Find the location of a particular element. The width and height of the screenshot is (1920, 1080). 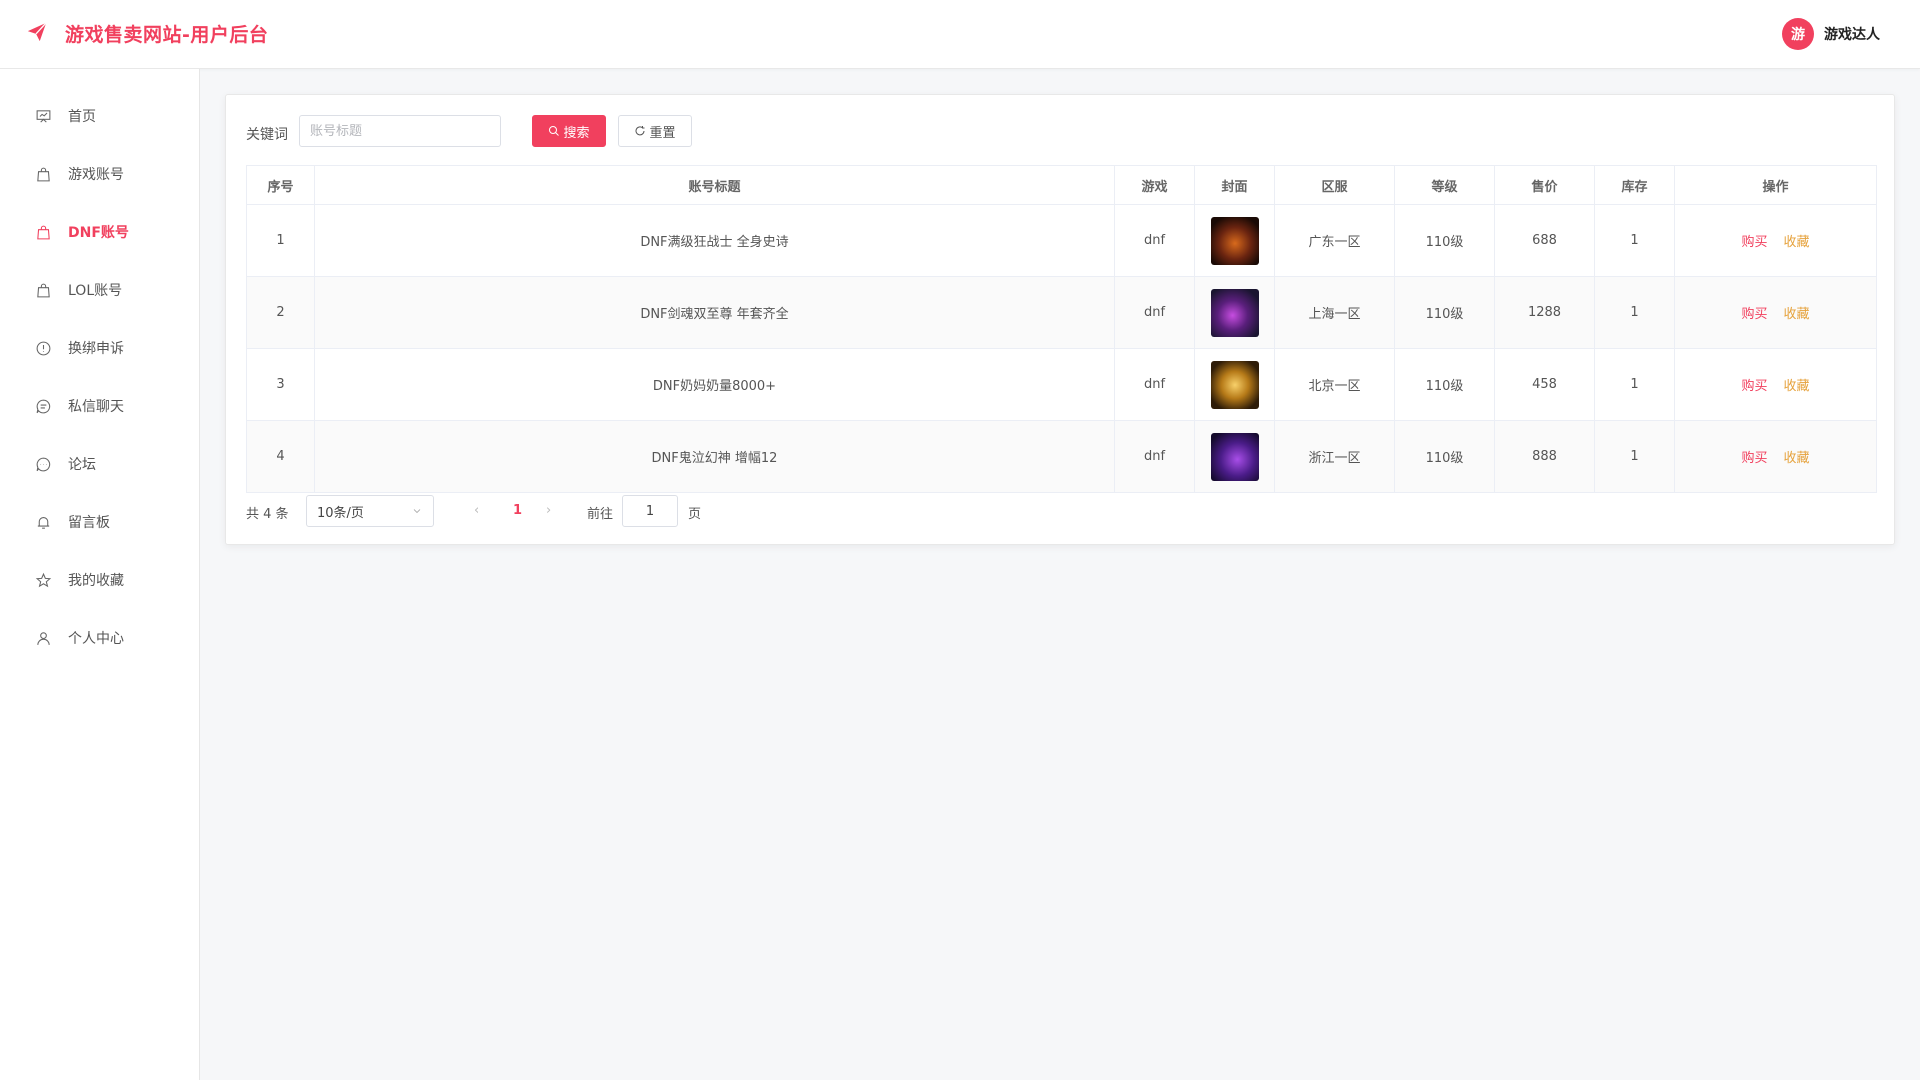

table-row: 4 DNF鬼泣幻神 增幅12 dnf 浙江一区 110级 888 1 购买 收藏 is located at coordinates (1061, 456).